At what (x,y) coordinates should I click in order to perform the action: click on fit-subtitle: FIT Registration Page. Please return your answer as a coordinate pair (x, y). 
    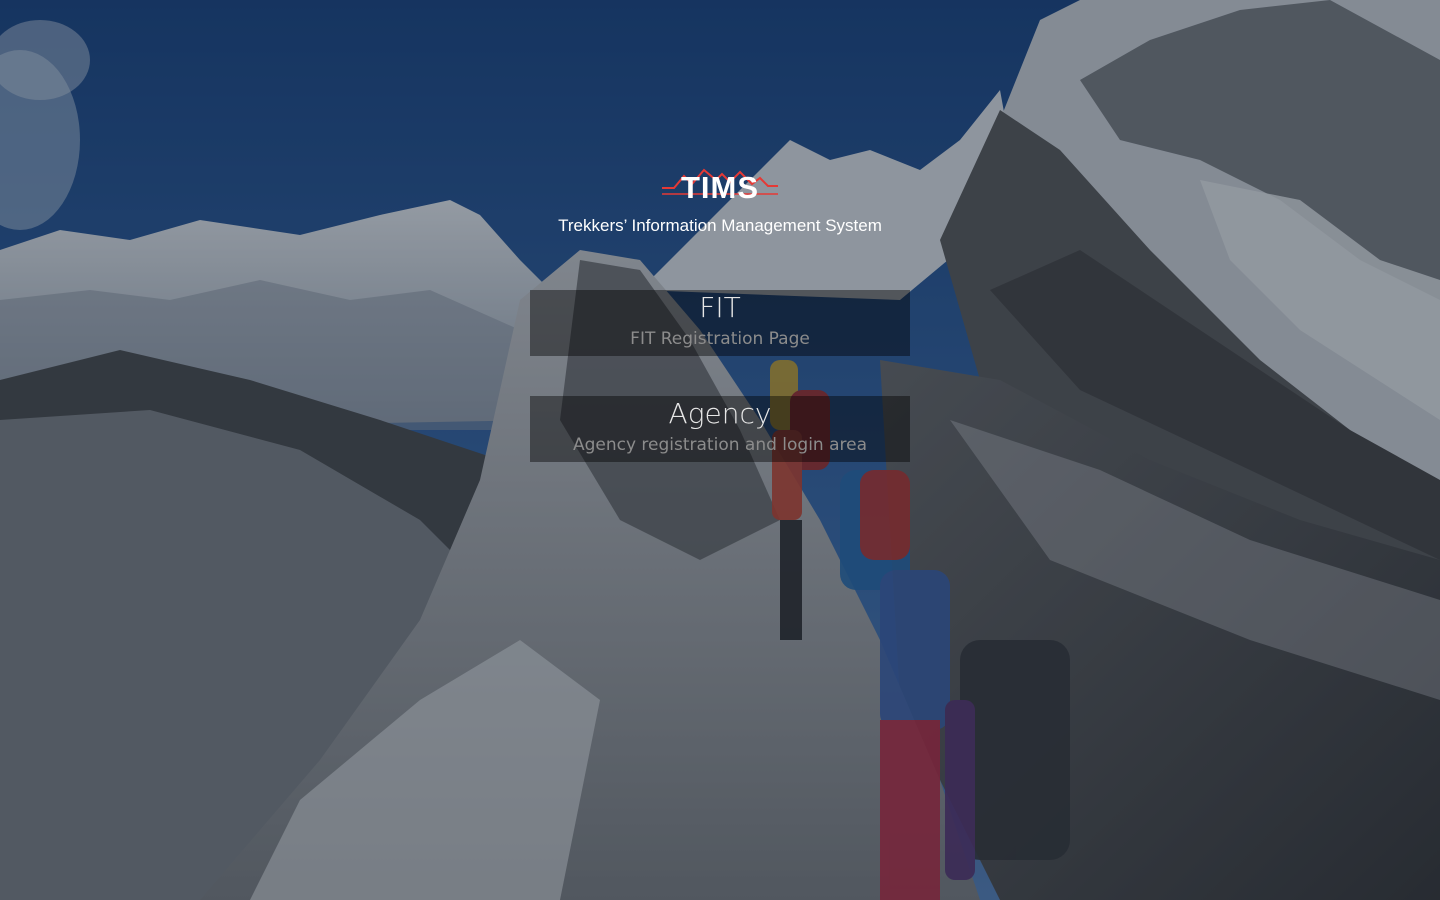
    Looking at the image, I should click on (720, 339).